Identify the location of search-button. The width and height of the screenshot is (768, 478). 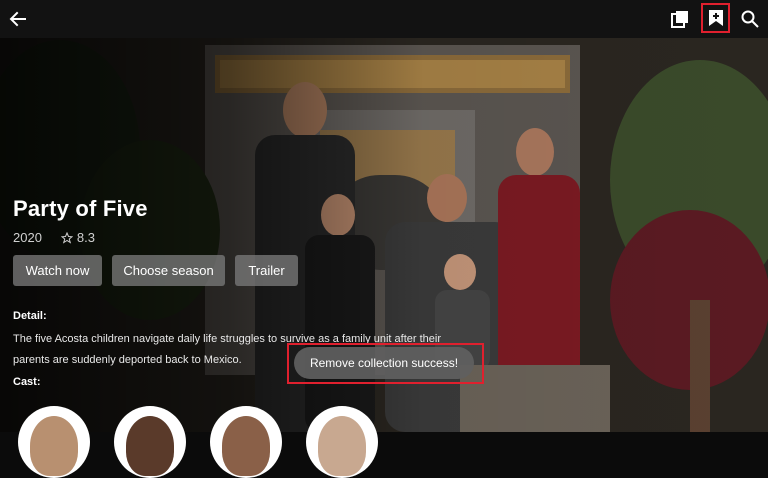
(750, 19).